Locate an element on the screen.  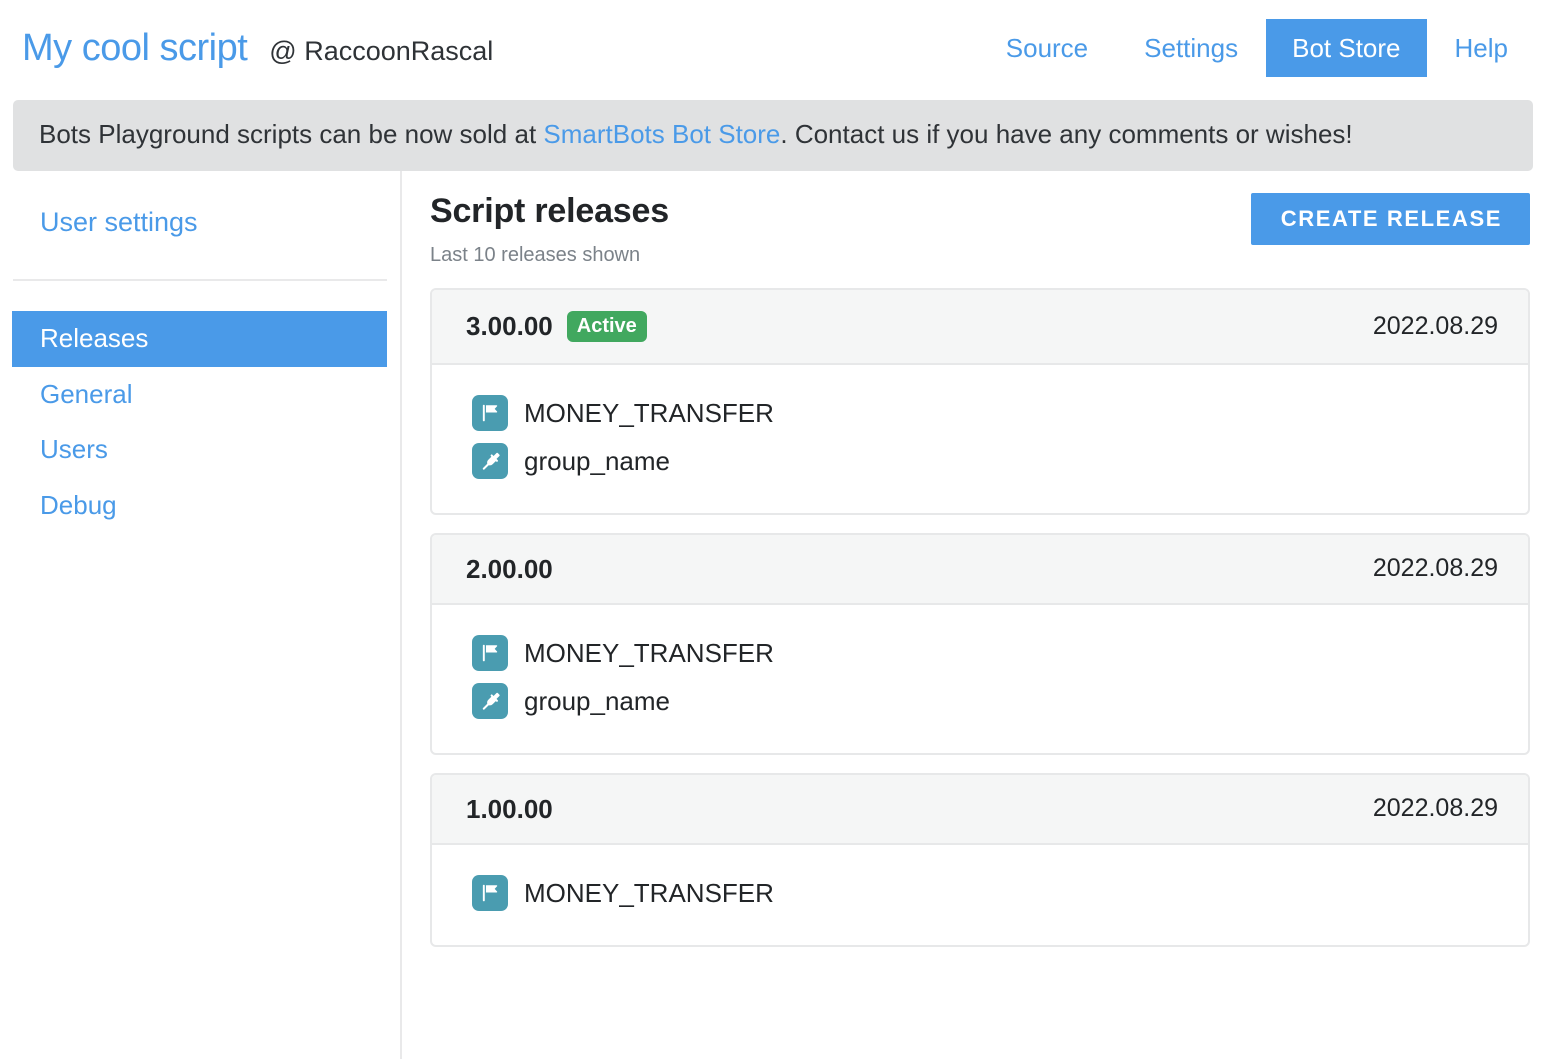
main-header-text: Script releases Last 10 releases shown is located at coordinates (549, 228).